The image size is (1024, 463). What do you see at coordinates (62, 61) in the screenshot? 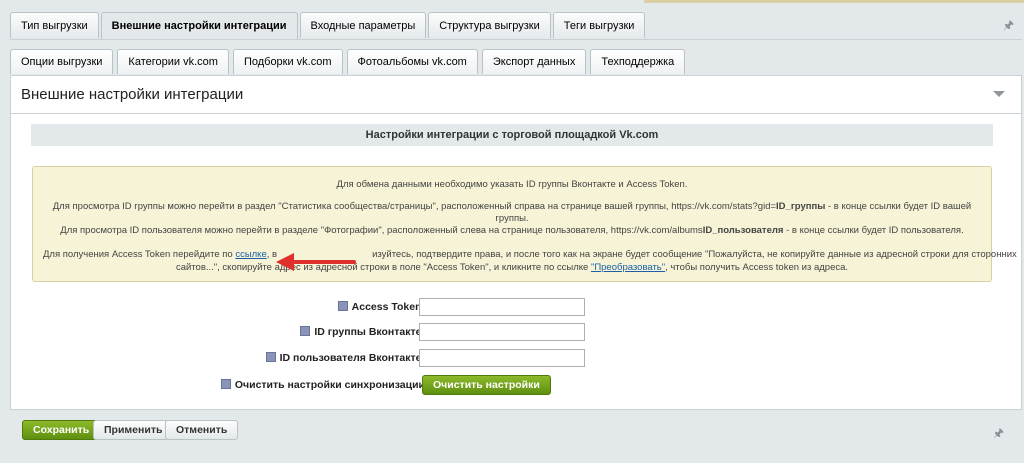
I see `subtab-export-options: Опции выгрузки` at bounding box center [62, 61].